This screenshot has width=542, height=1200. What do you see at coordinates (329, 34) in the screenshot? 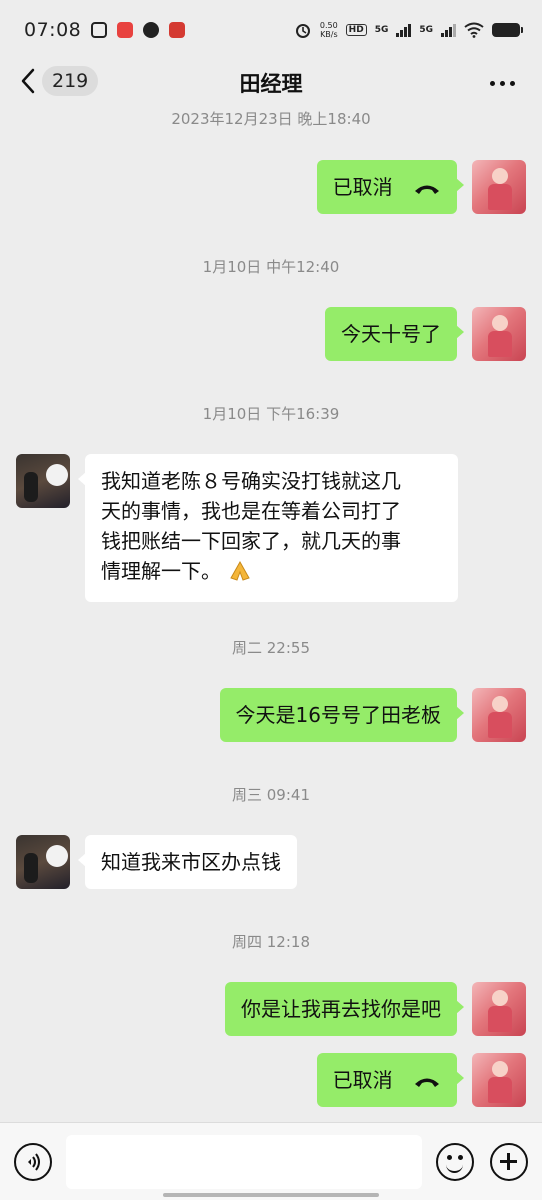
I see `net-speed-unit: KB/s` at bounding box center [329, 34].